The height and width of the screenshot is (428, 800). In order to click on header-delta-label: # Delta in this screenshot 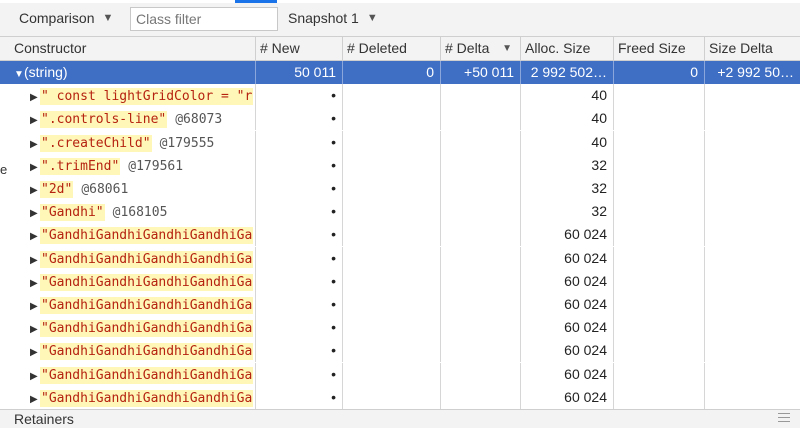, I will do `click(467, 48)`.